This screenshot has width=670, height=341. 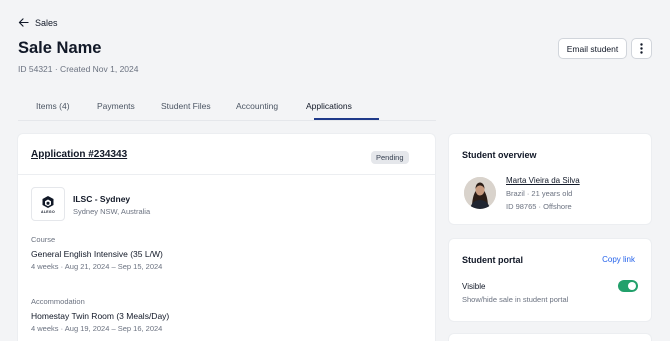 I want to click on tab-items: Items (4), so click(x=53, y=106).